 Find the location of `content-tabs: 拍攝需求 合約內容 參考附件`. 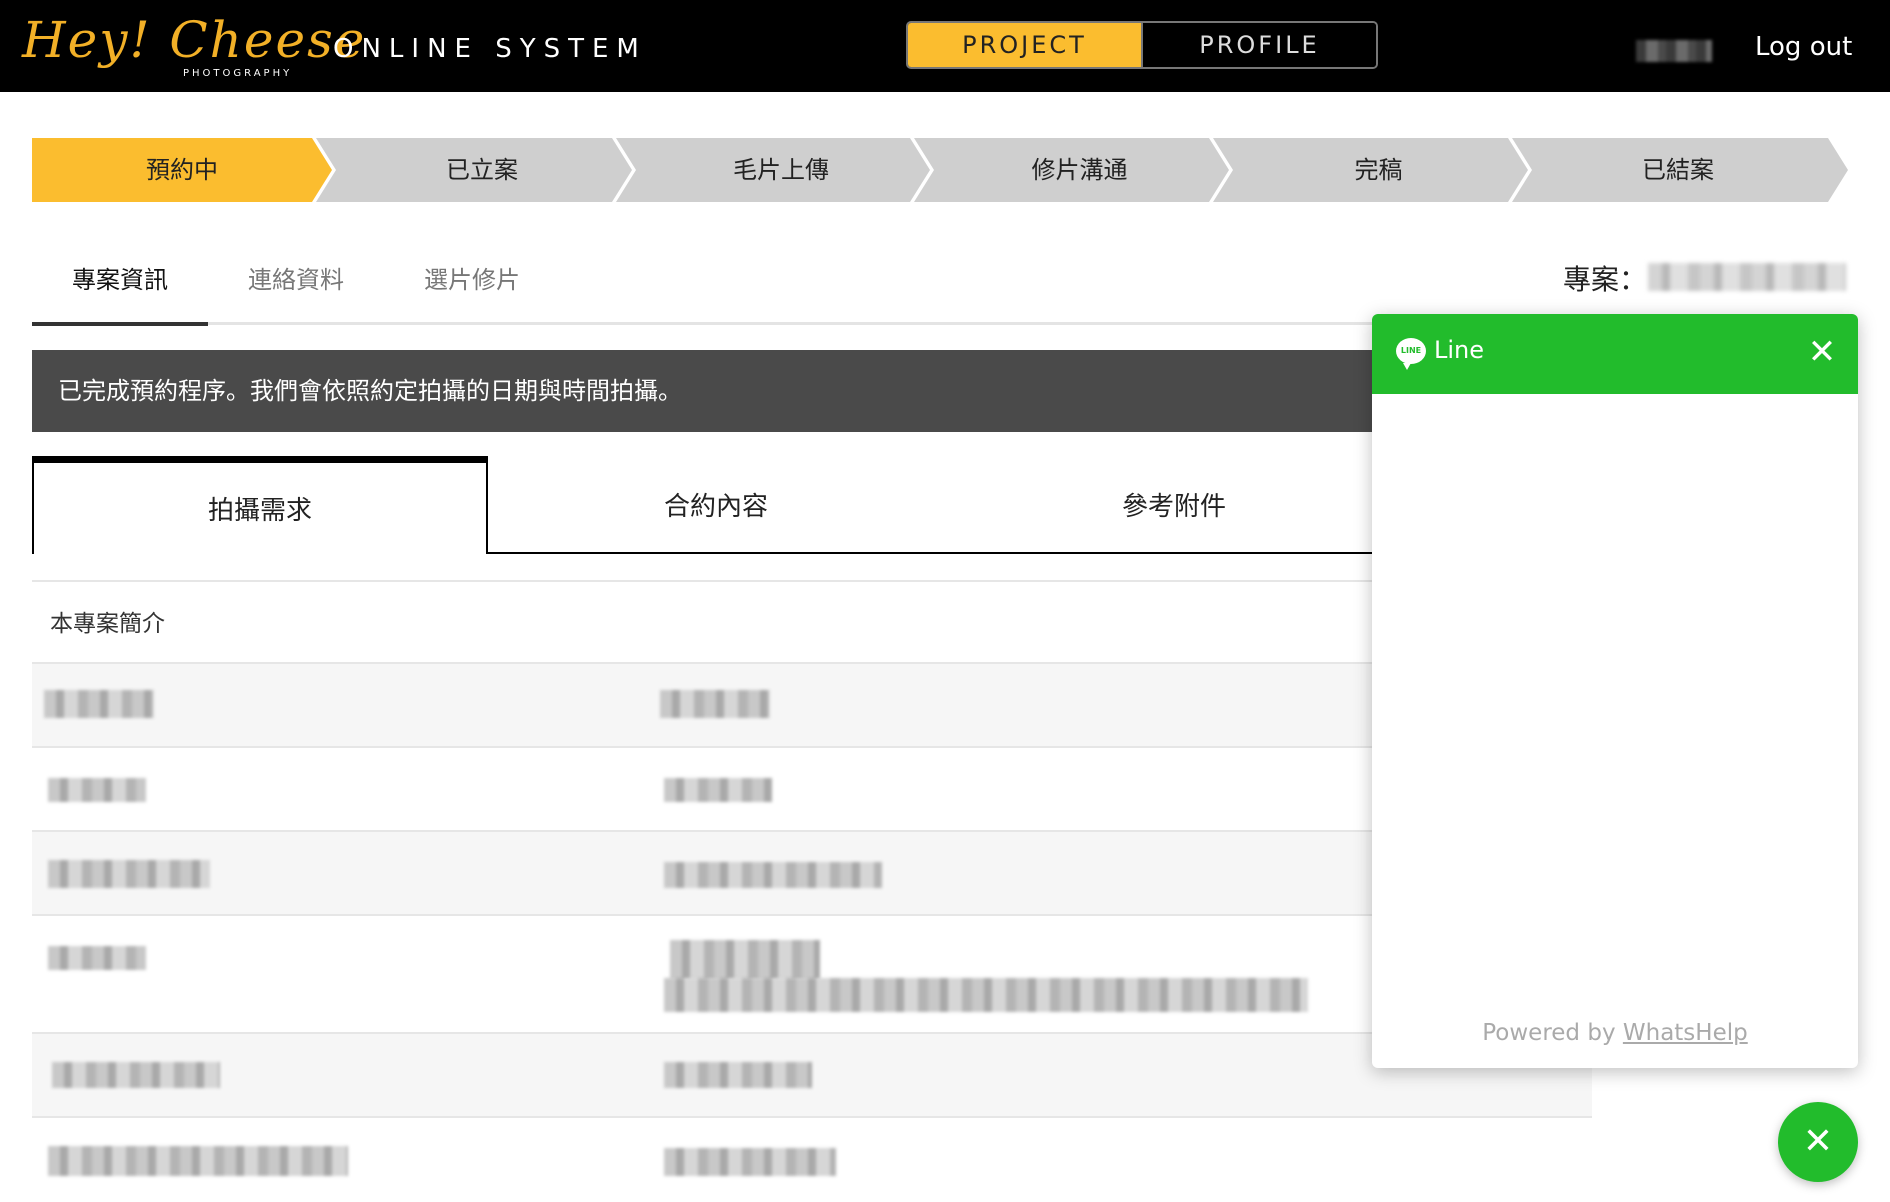

content-tabs: 拍攝需求 合約內容 參考附件 is located at coordinates (812, 505).